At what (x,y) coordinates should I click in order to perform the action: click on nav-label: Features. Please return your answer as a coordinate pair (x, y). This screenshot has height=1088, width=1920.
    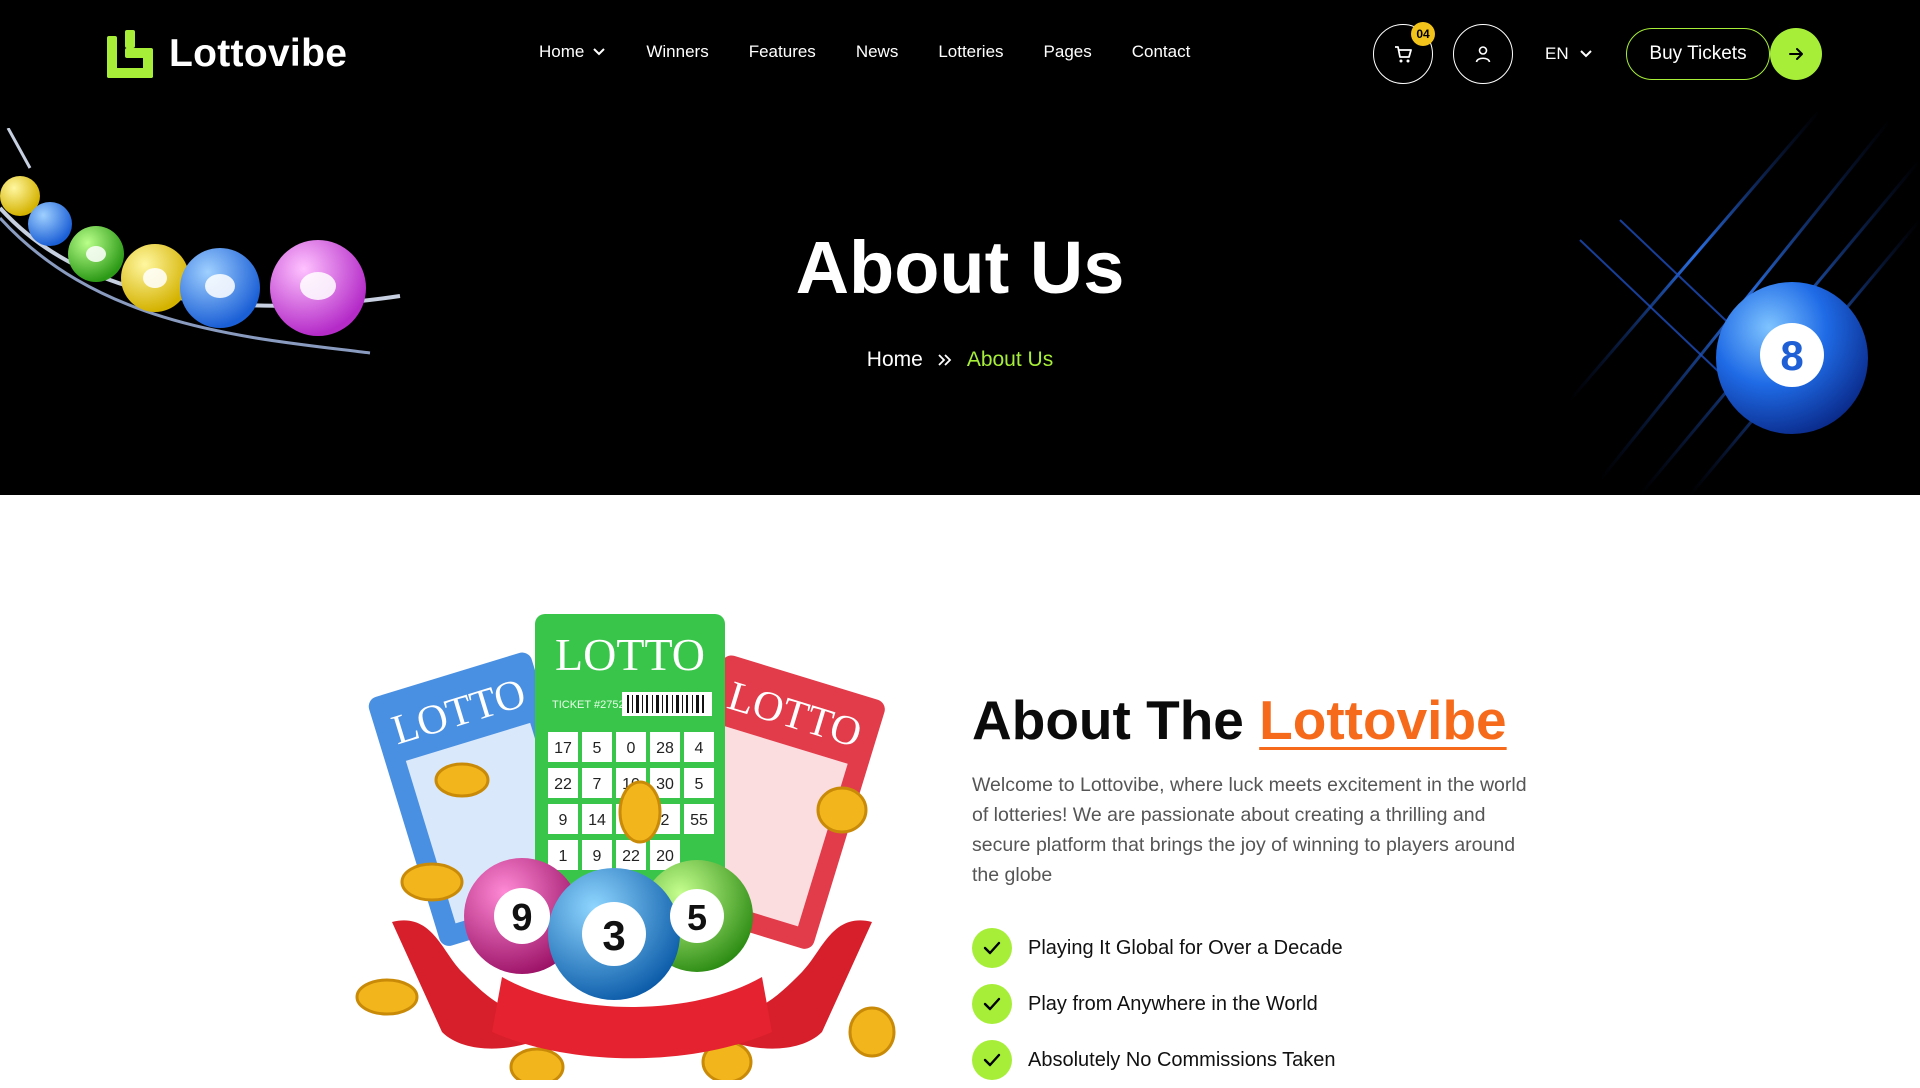
    Looking at the image, I should click on (782, 51).